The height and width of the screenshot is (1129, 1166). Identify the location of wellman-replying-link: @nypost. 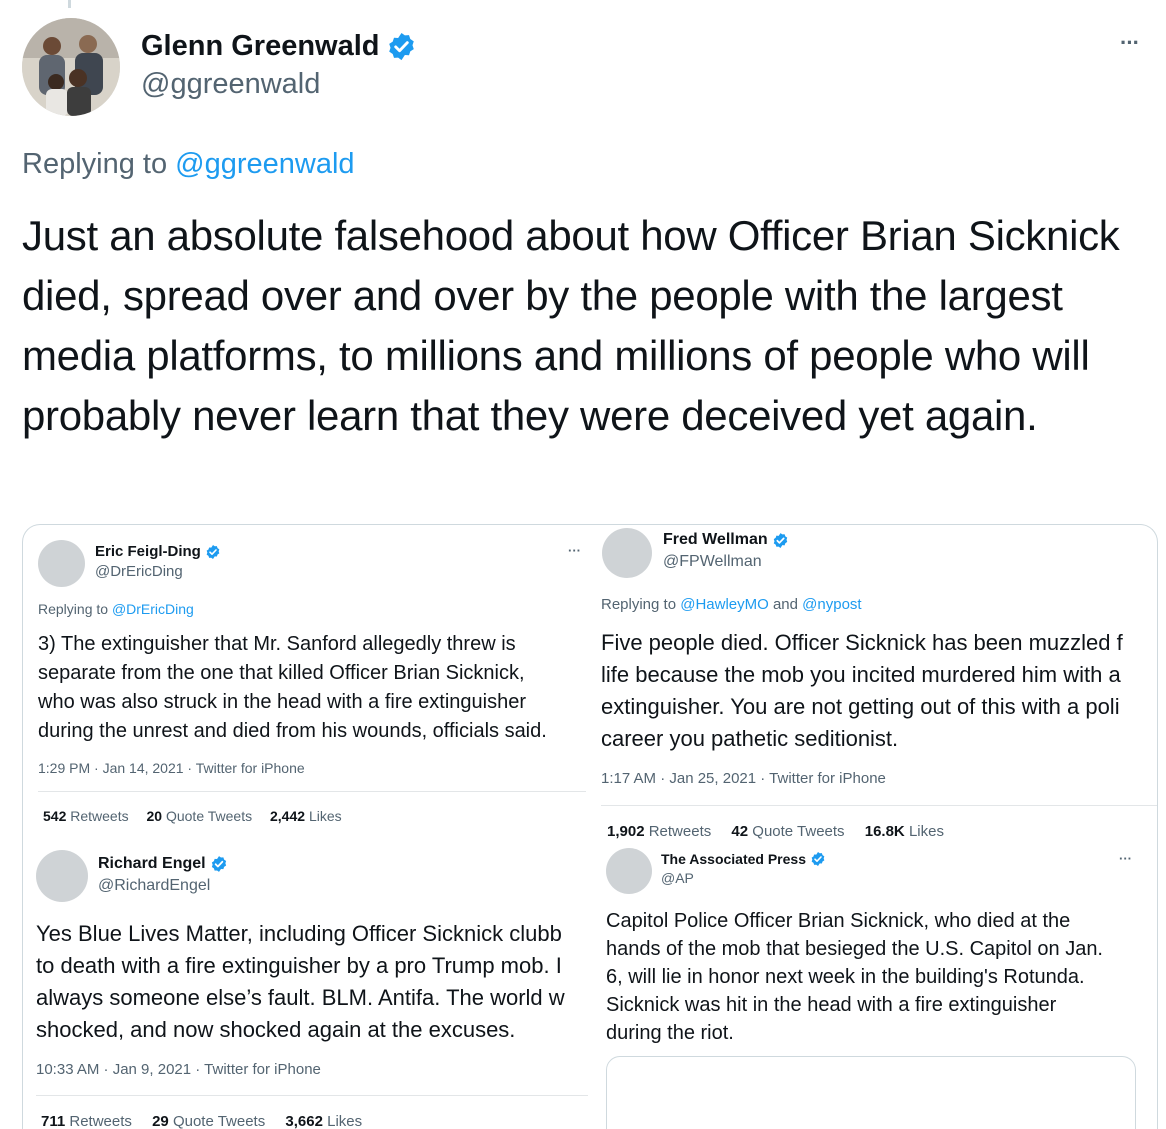
(832, 604).